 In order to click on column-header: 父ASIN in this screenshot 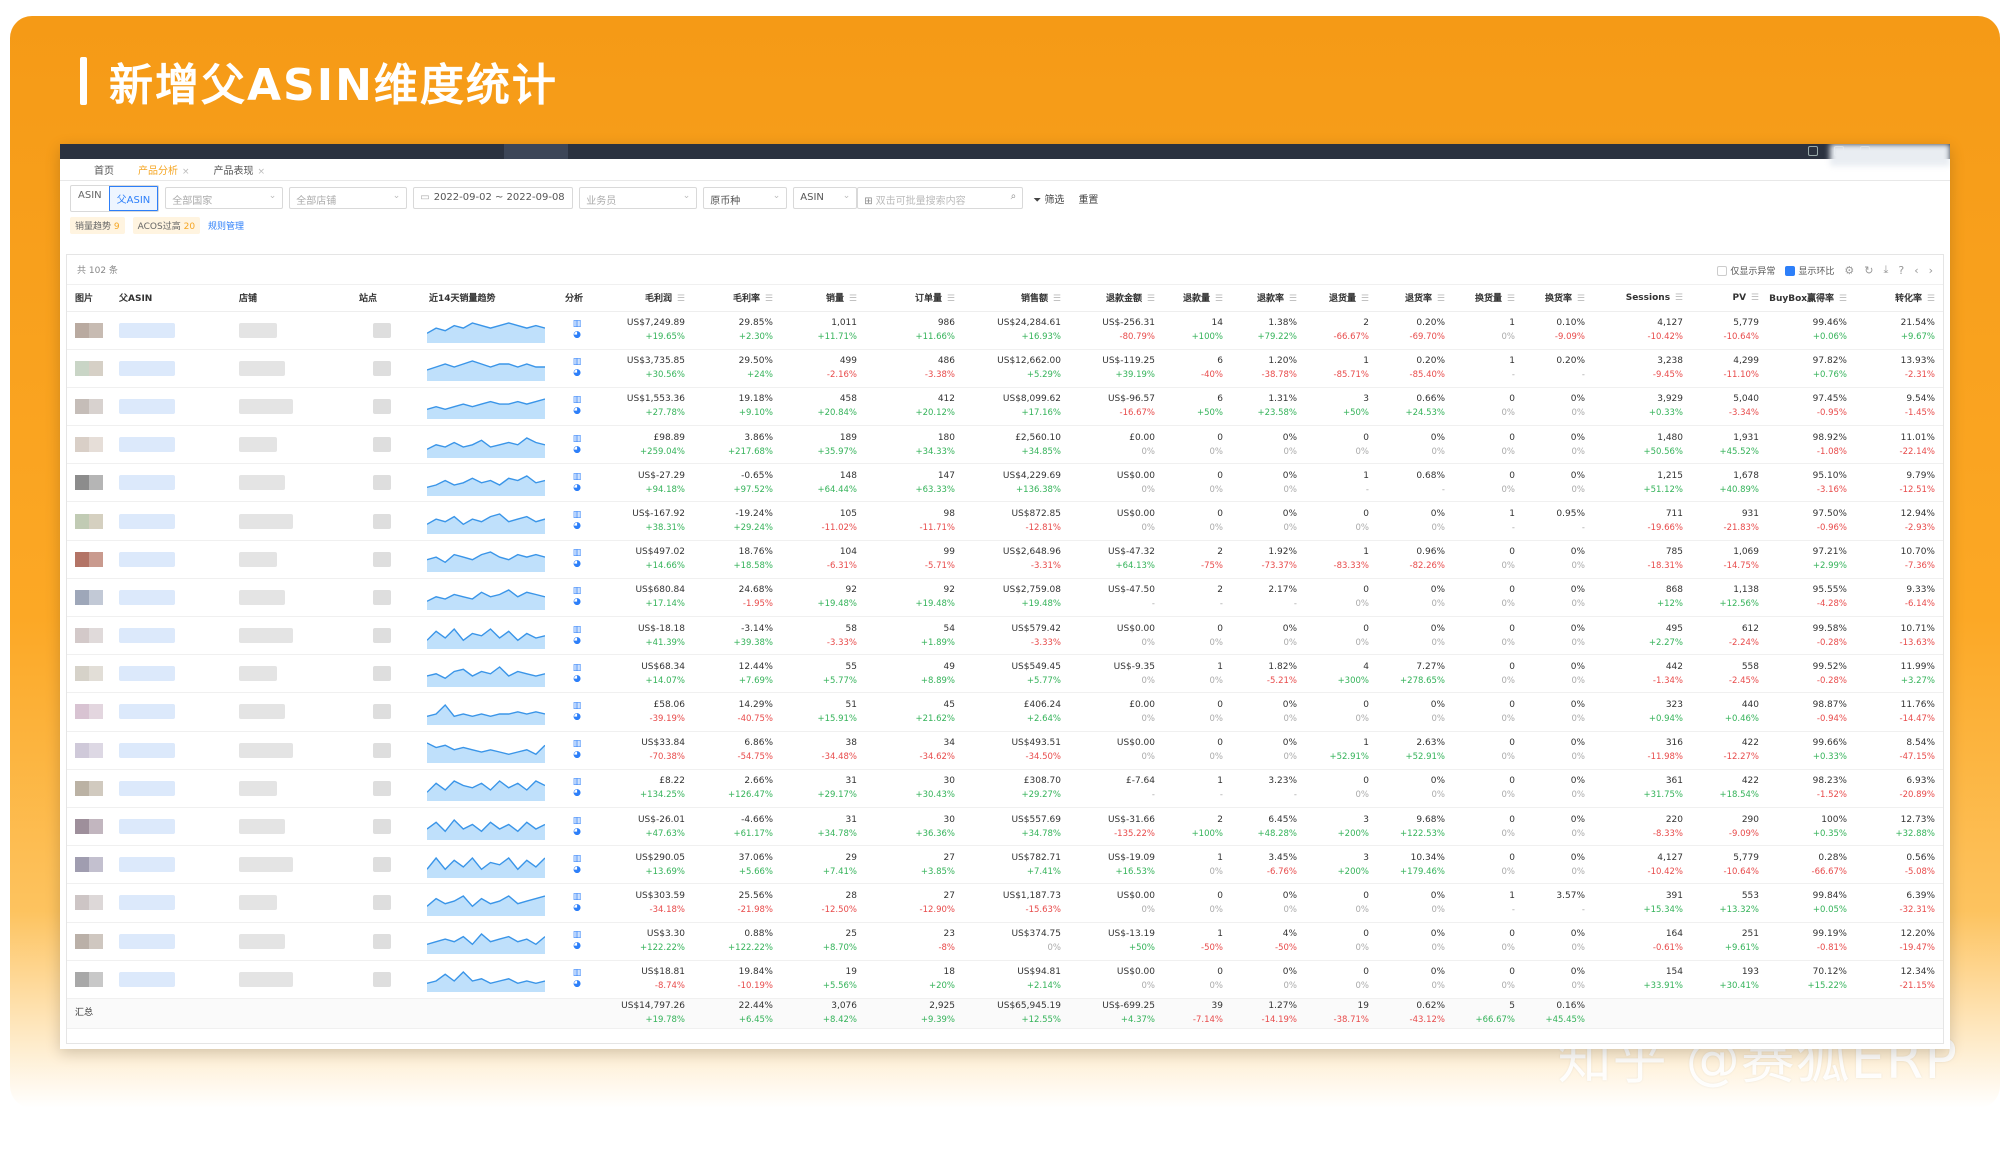, I will do `click(171, 298)`.